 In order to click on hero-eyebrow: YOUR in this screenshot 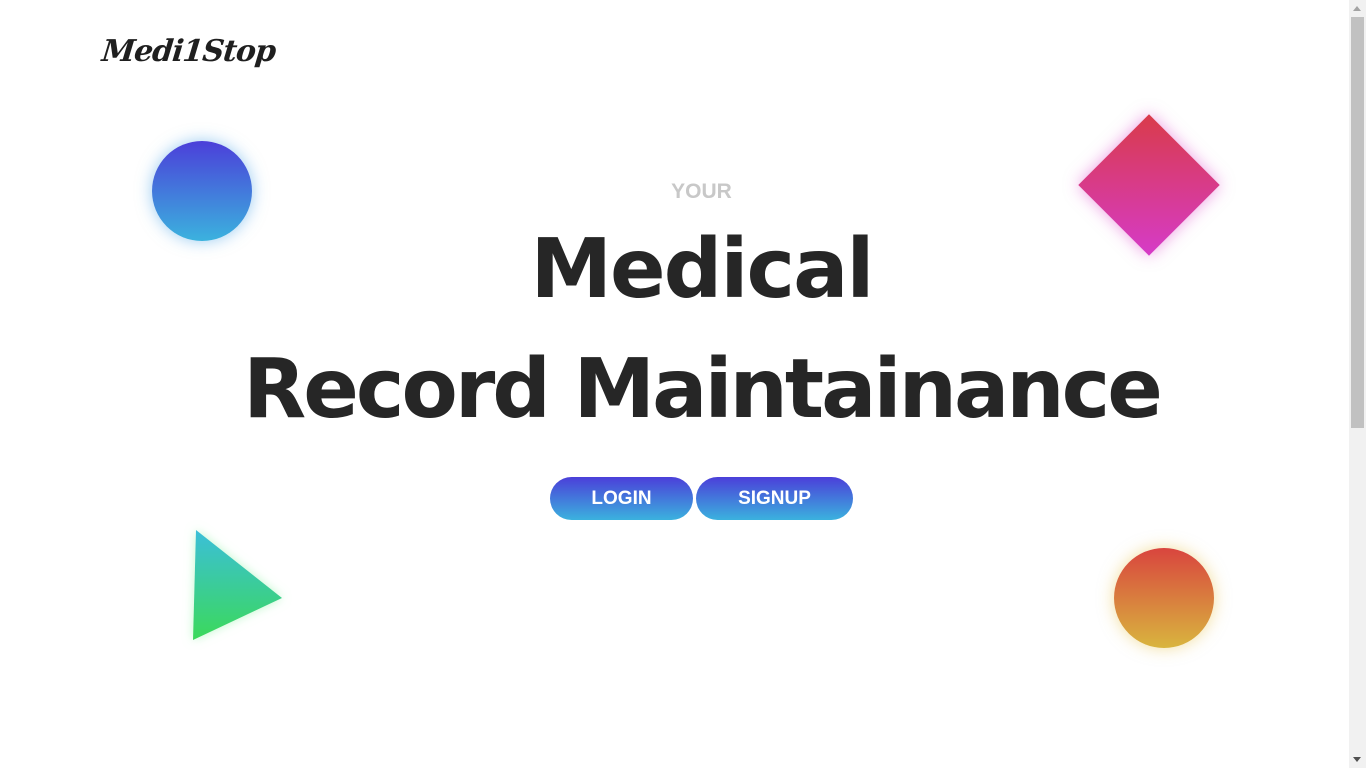, I will do `click(701, 191)`.